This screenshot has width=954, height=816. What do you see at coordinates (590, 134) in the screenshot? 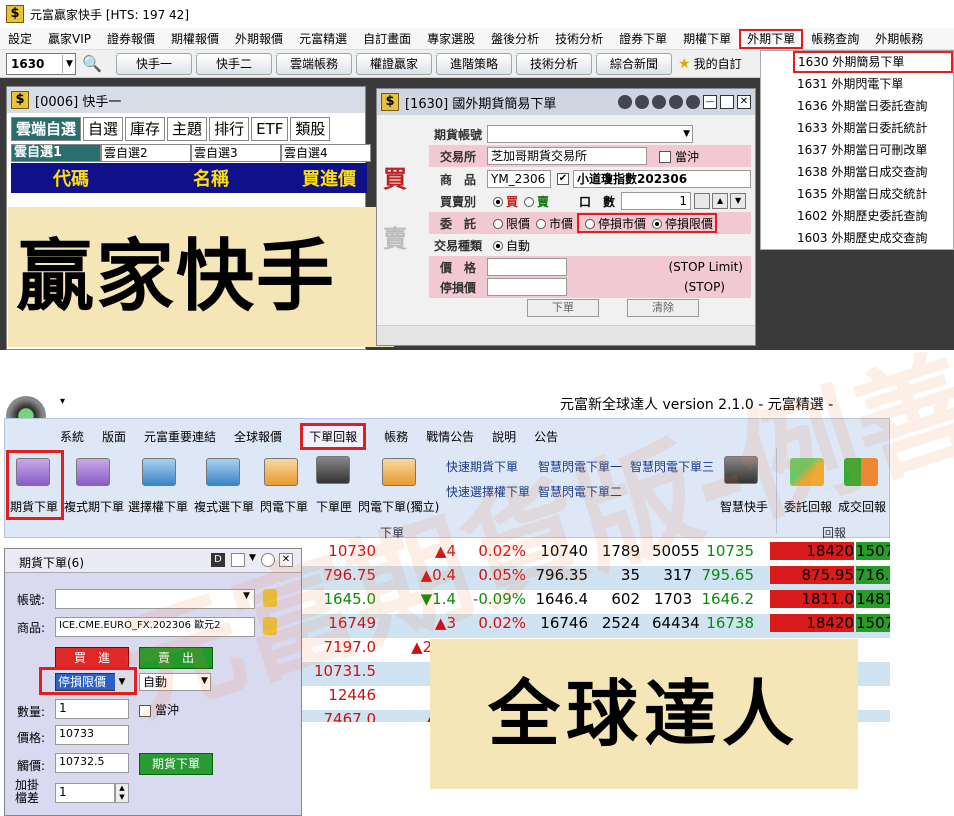
I see `account-select: ▼` at bounding box center [590, 134].